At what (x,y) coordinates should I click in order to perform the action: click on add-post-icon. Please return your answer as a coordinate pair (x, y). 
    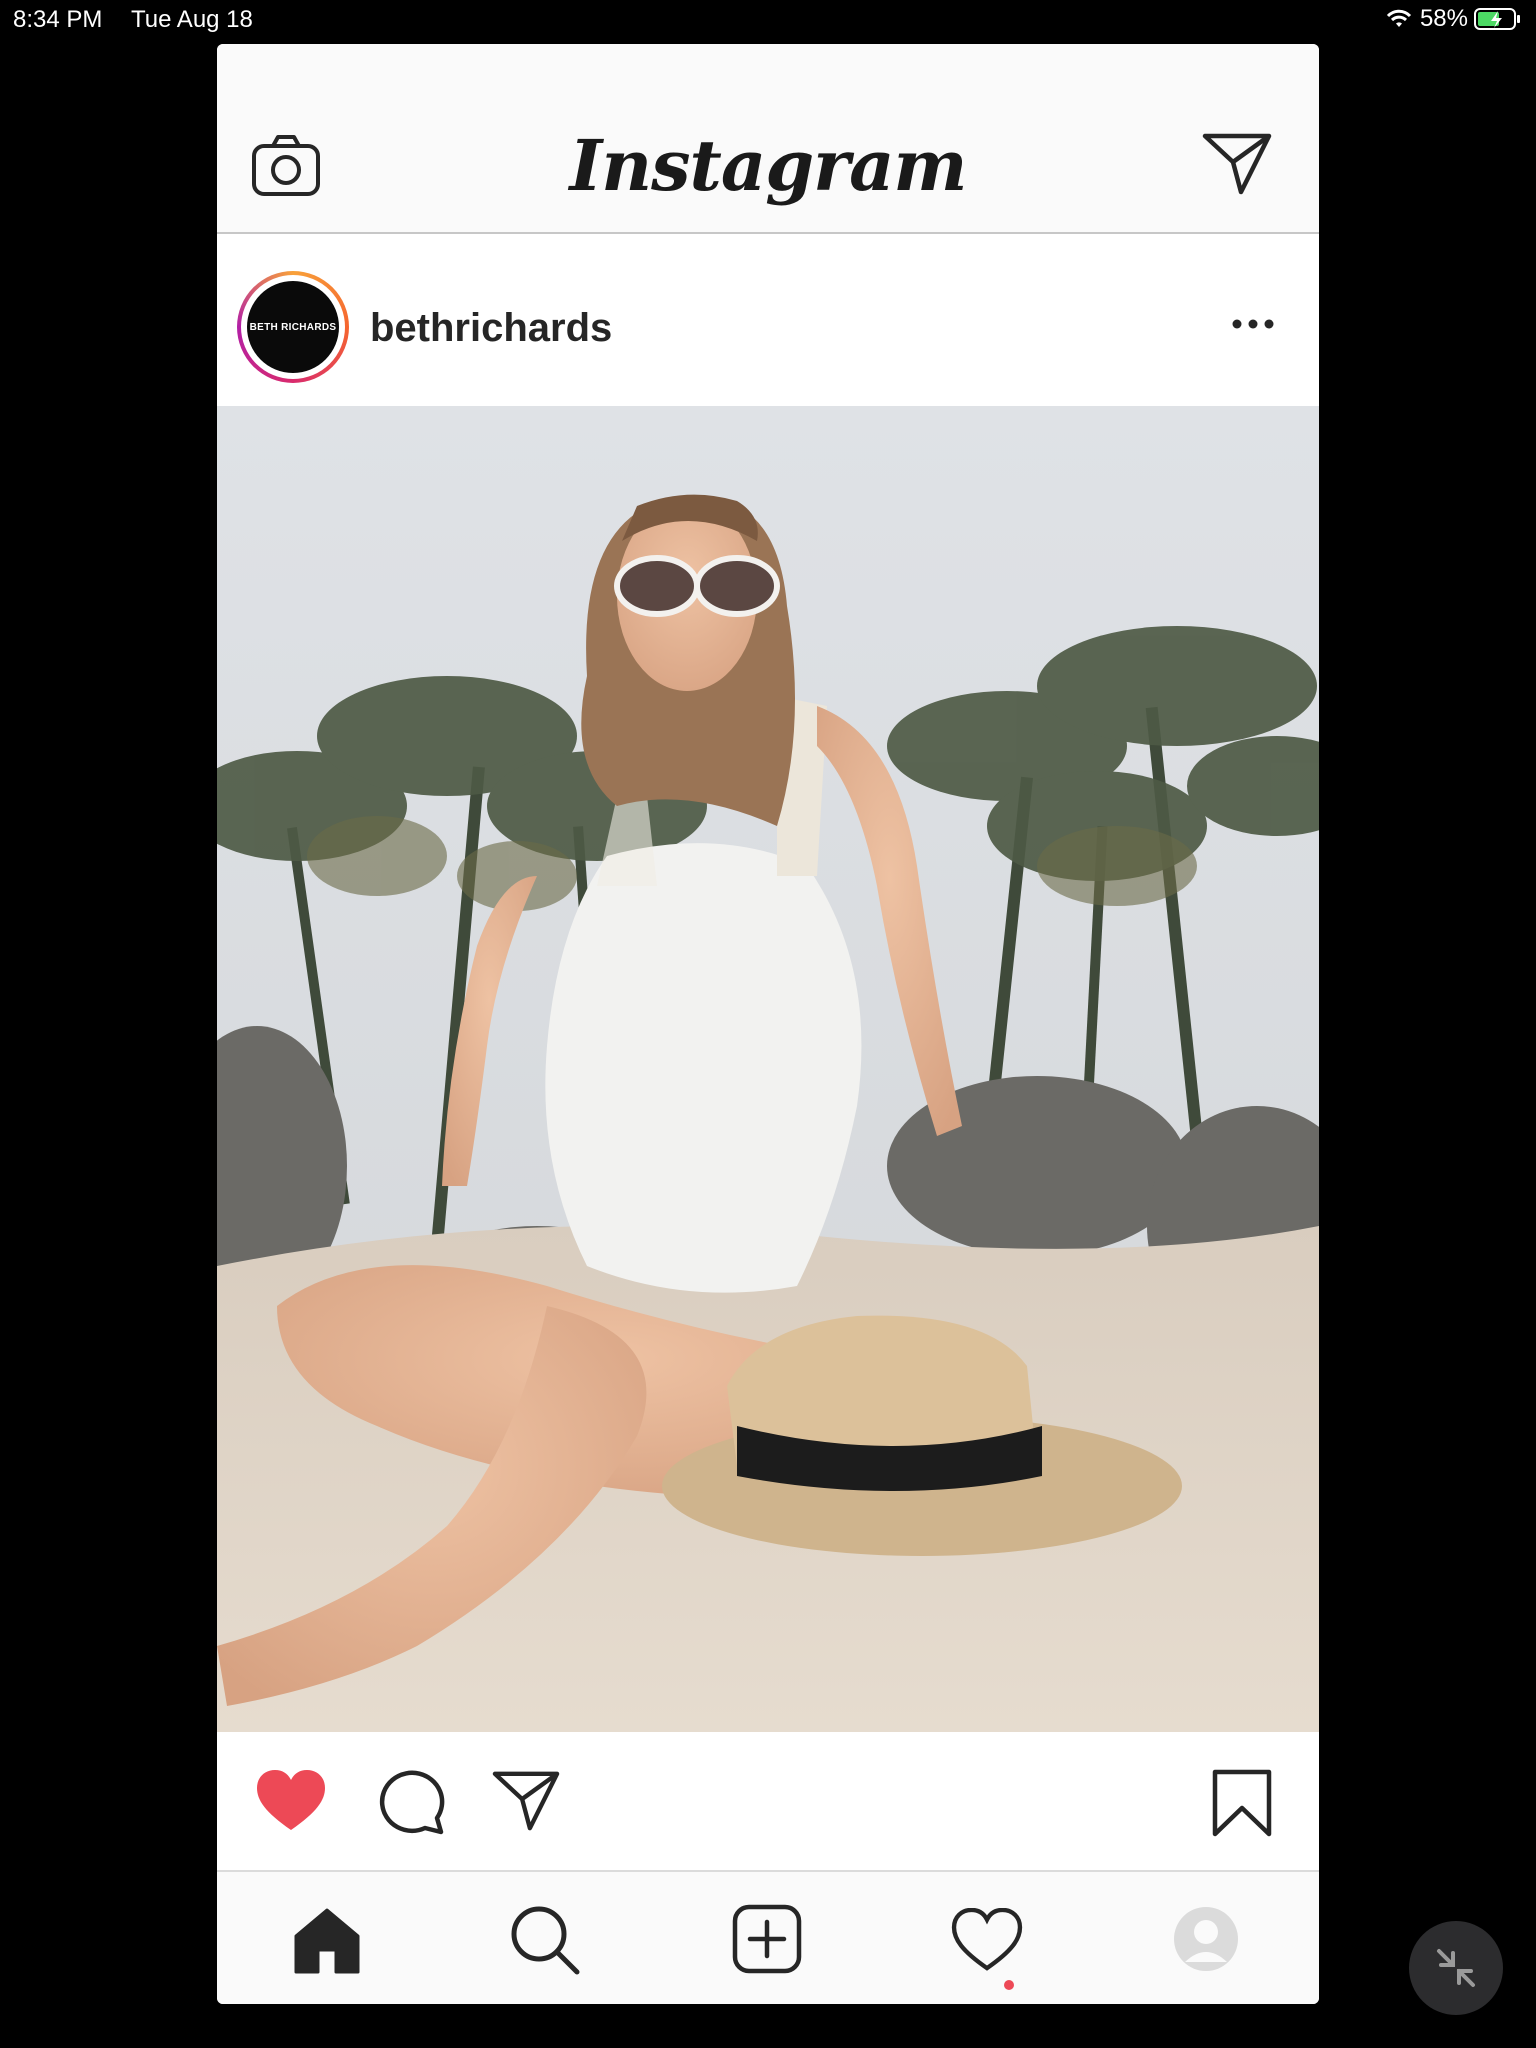
    Looking at the image, I should click on (767, 1939).